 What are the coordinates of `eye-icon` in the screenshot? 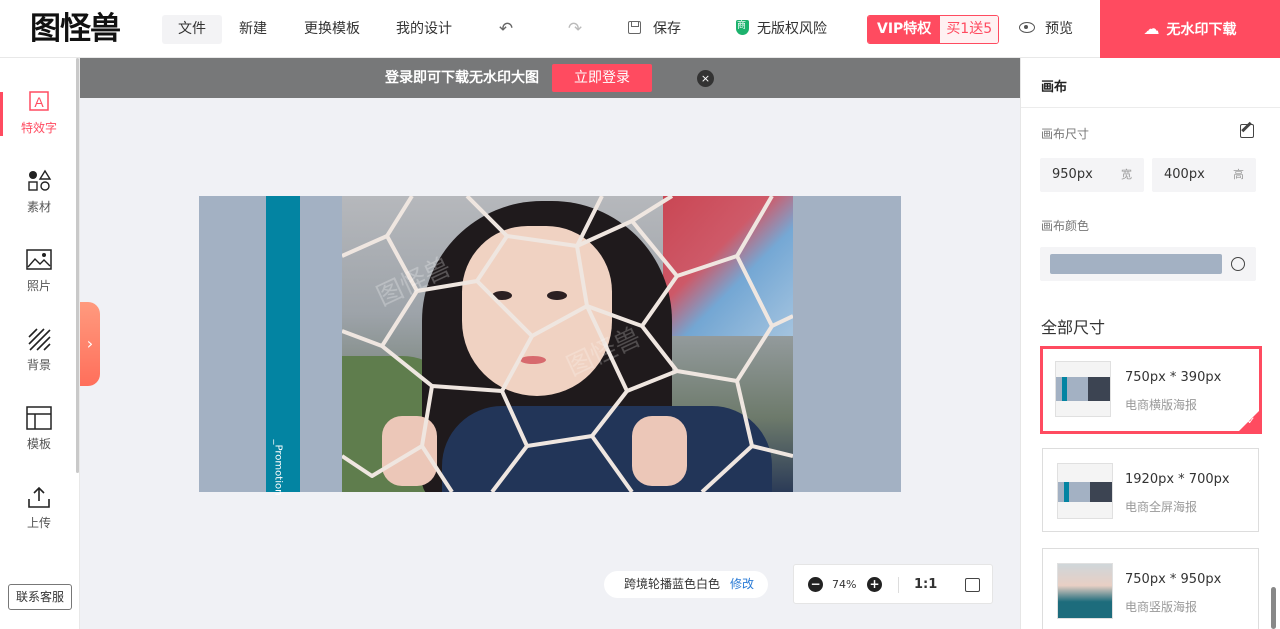 It's located at (1027, 27).